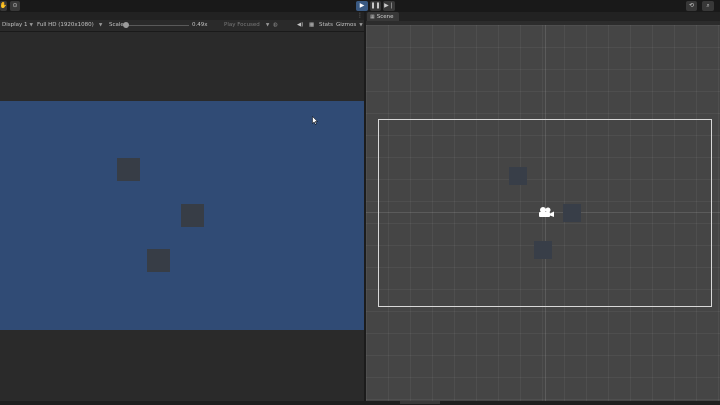 The image size is (720, 405). I want to click on step-button: ▶❘, so click(389, 6).